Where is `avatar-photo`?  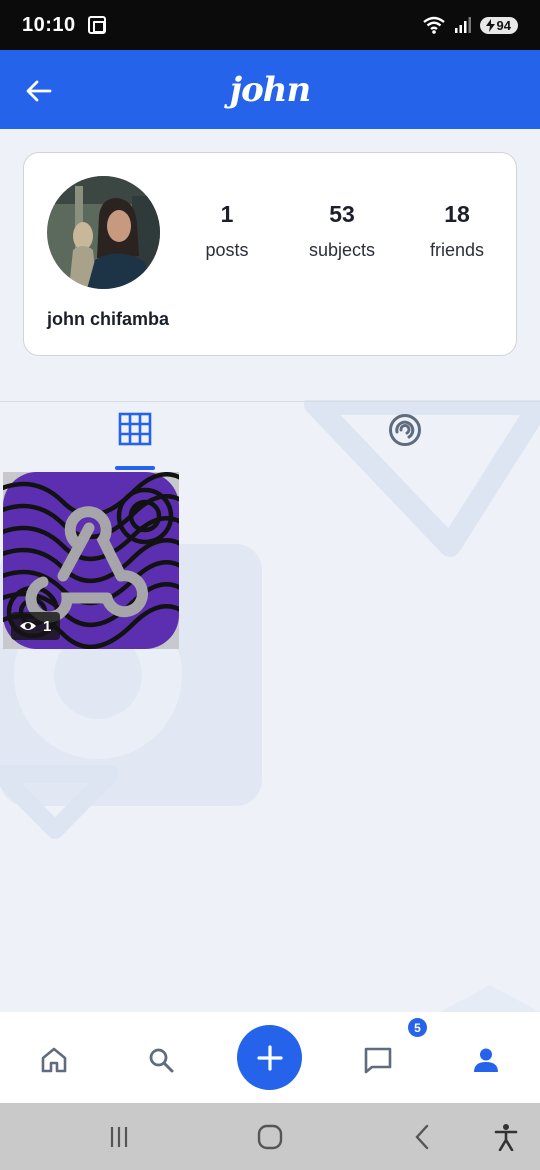
avatar-photo is located at coordinates (103, 232).